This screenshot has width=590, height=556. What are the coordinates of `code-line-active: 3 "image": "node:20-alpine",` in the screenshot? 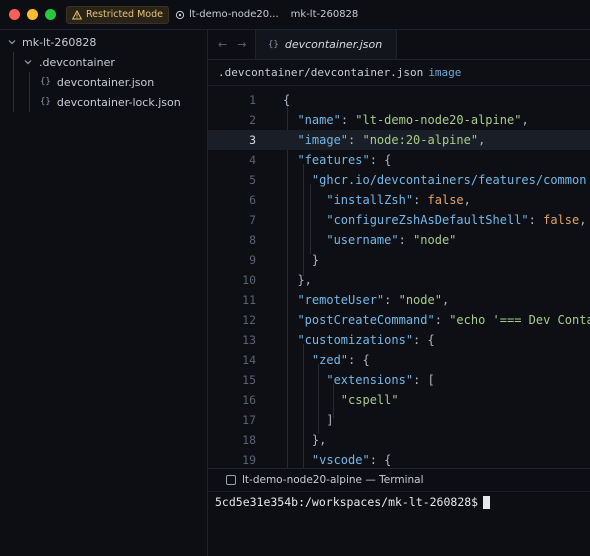 It's located at (399, 140).